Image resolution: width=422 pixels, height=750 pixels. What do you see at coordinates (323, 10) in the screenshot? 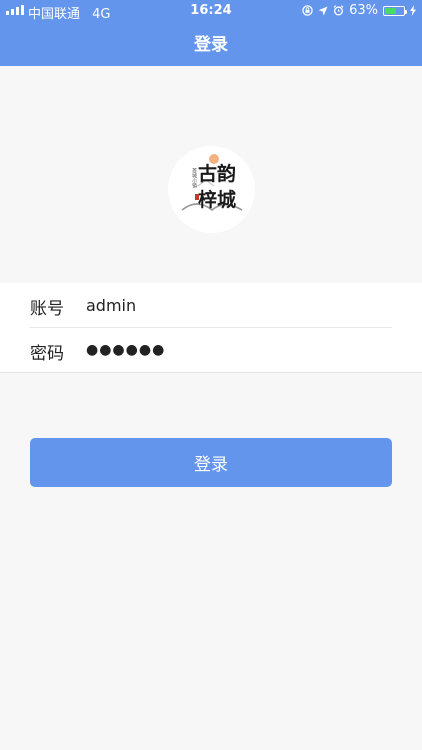
I see `location-arrow-icon` at bounding box center [323, 10].